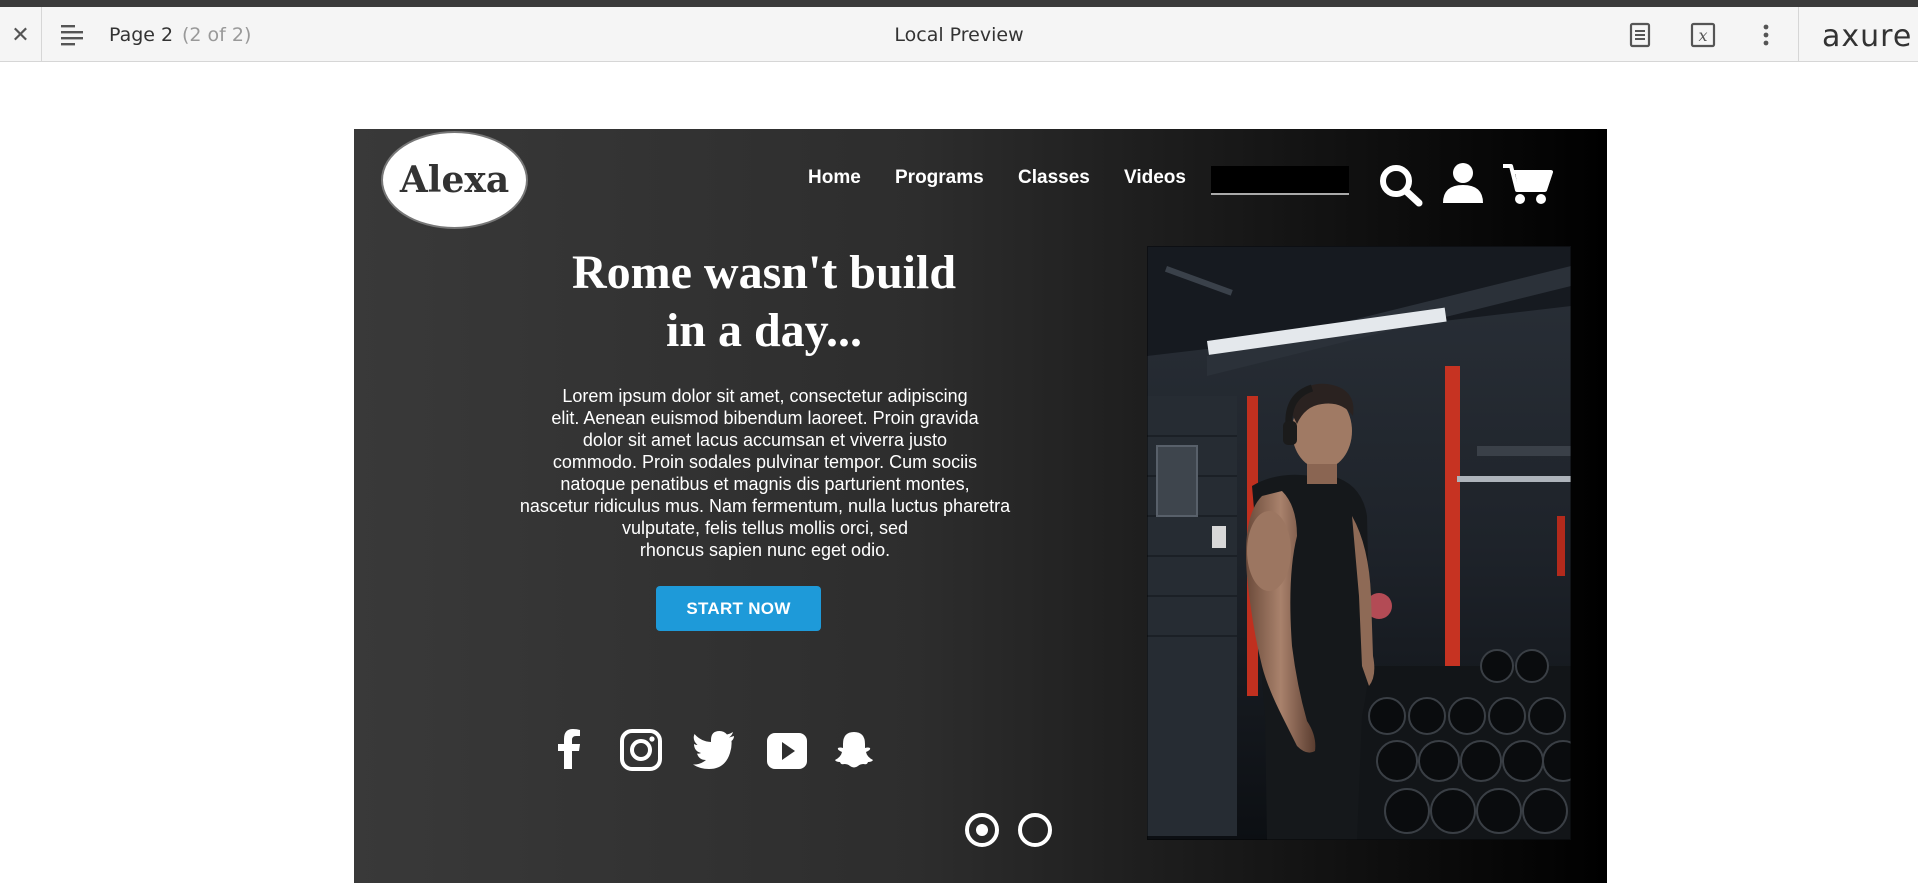 The image size is (1918, 883). I want to click on gym-athlete-photo, so click(1359, 543).